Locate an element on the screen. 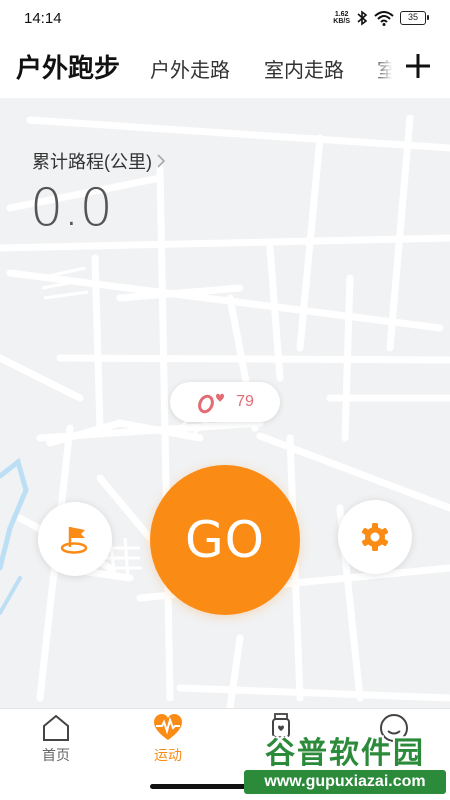  flag-icon is located at coordinates (74, 540).